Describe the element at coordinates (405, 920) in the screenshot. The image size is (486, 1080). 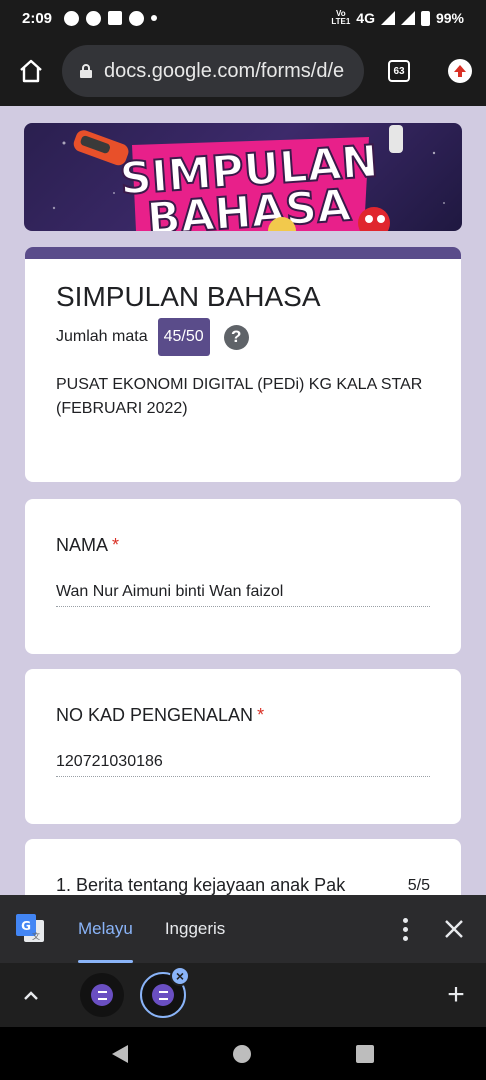
I see `more-vert-icon` at that location.